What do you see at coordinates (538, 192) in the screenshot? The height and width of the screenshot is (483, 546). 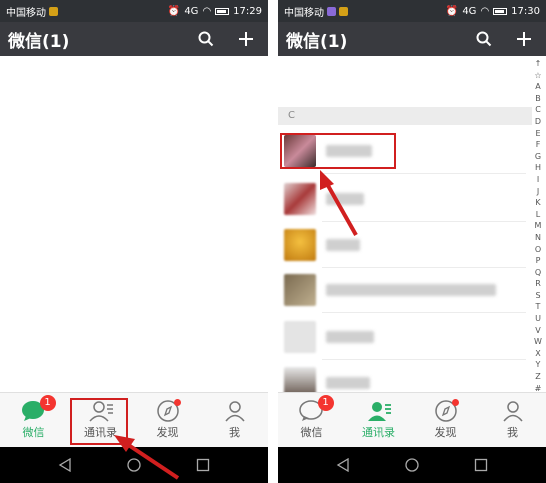 I see `index-letter: J` at bounding box center [538, 192].